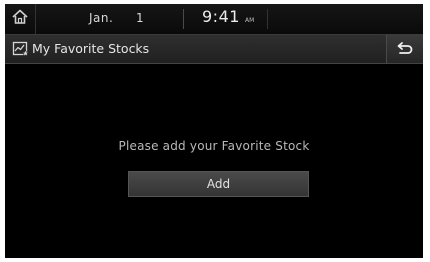 Image resolution: width=430 pixels, height=262 pixels. Describe the element at coordinates (214, 49) in the screenshot. I see `title-bar: My Favorite Stocks` at that location.